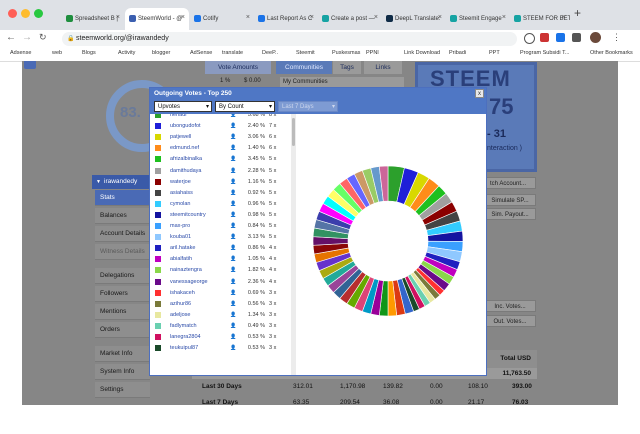 This screenshot has height=434, width=640. I want to click on vote-amounts-button: Vote Amounts, so click(238, 67).